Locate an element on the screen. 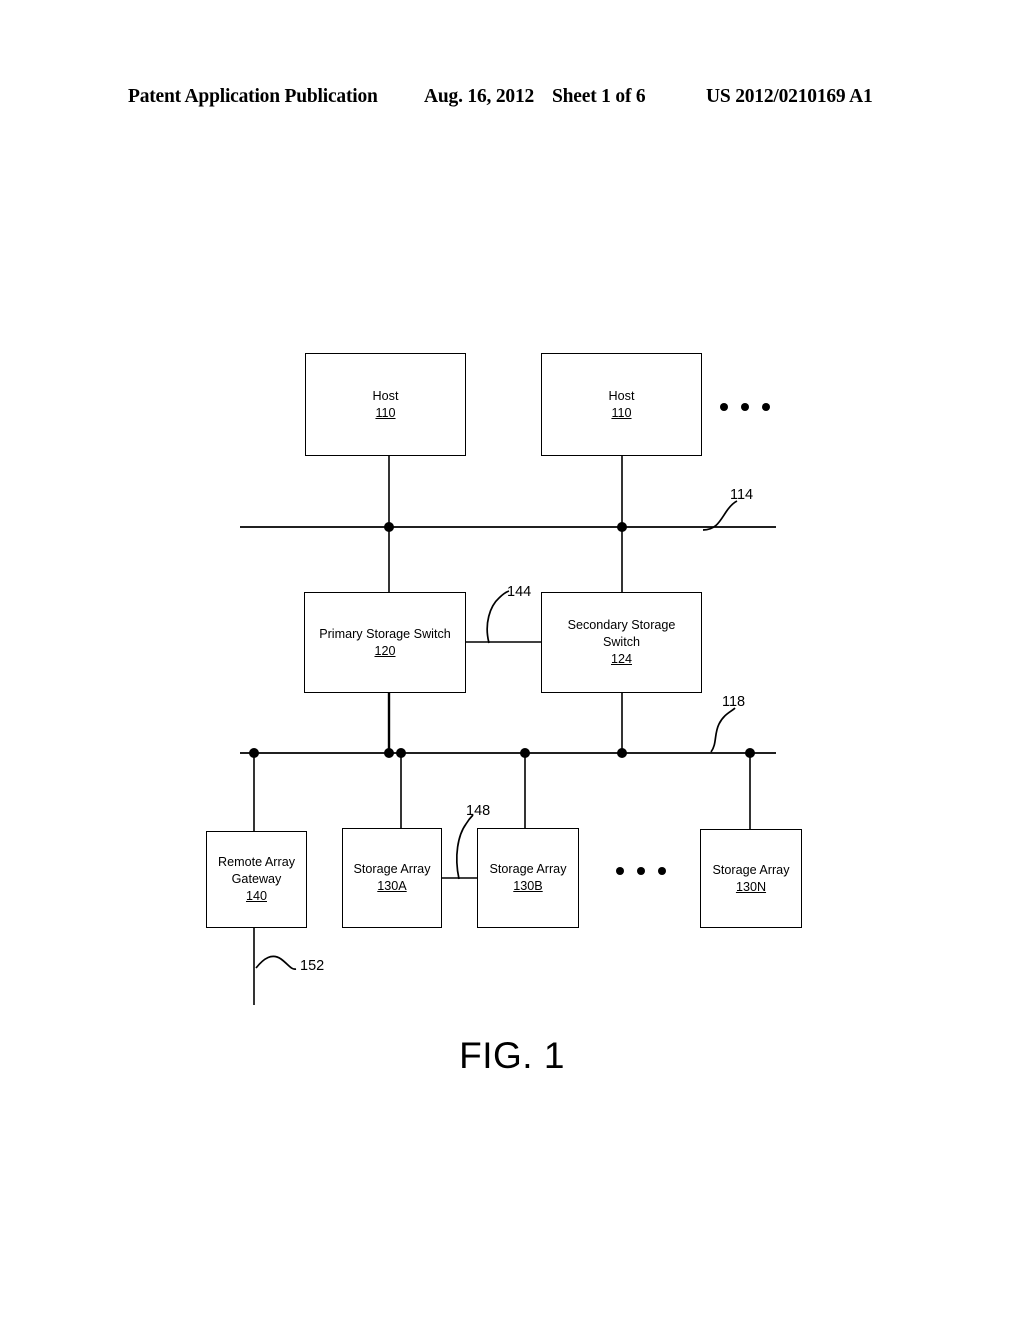 This screenshot has height=1320, width=1024. node-secondary-storage-switch: Secondary Storage Switch 124 is located at coordinates (621, 642).